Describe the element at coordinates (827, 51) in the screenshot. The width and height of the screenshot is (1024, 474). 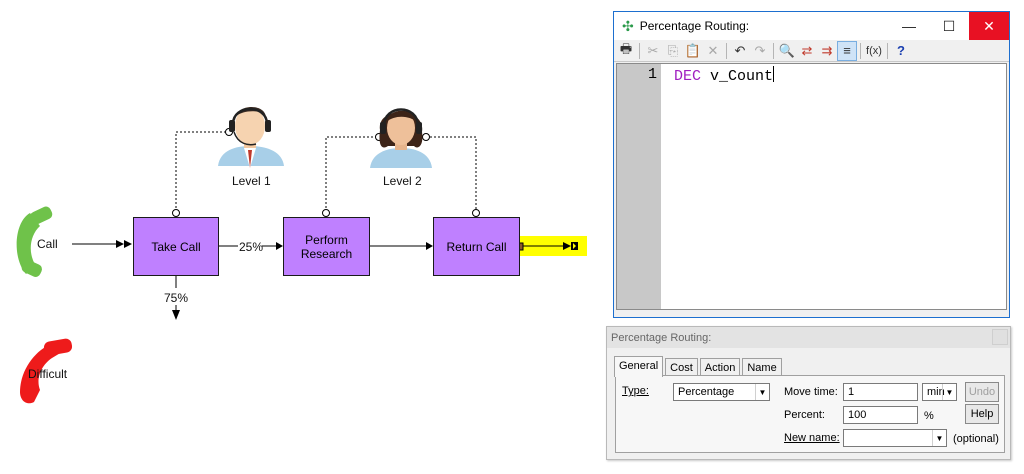
I see `goto-icon: ⇉` at that location.